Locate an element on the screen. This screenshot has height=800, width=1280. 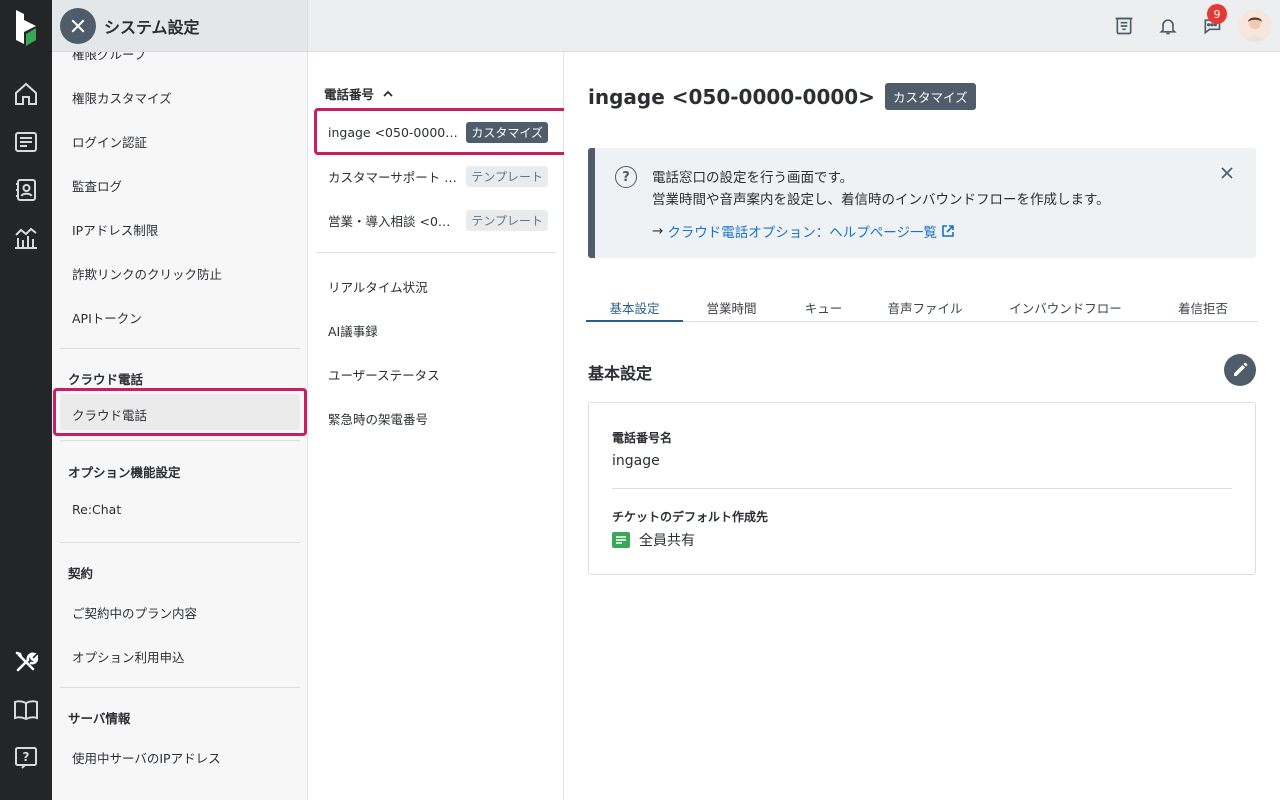
phone-list-header: 電話番号 is located at coordinates (359, 93).